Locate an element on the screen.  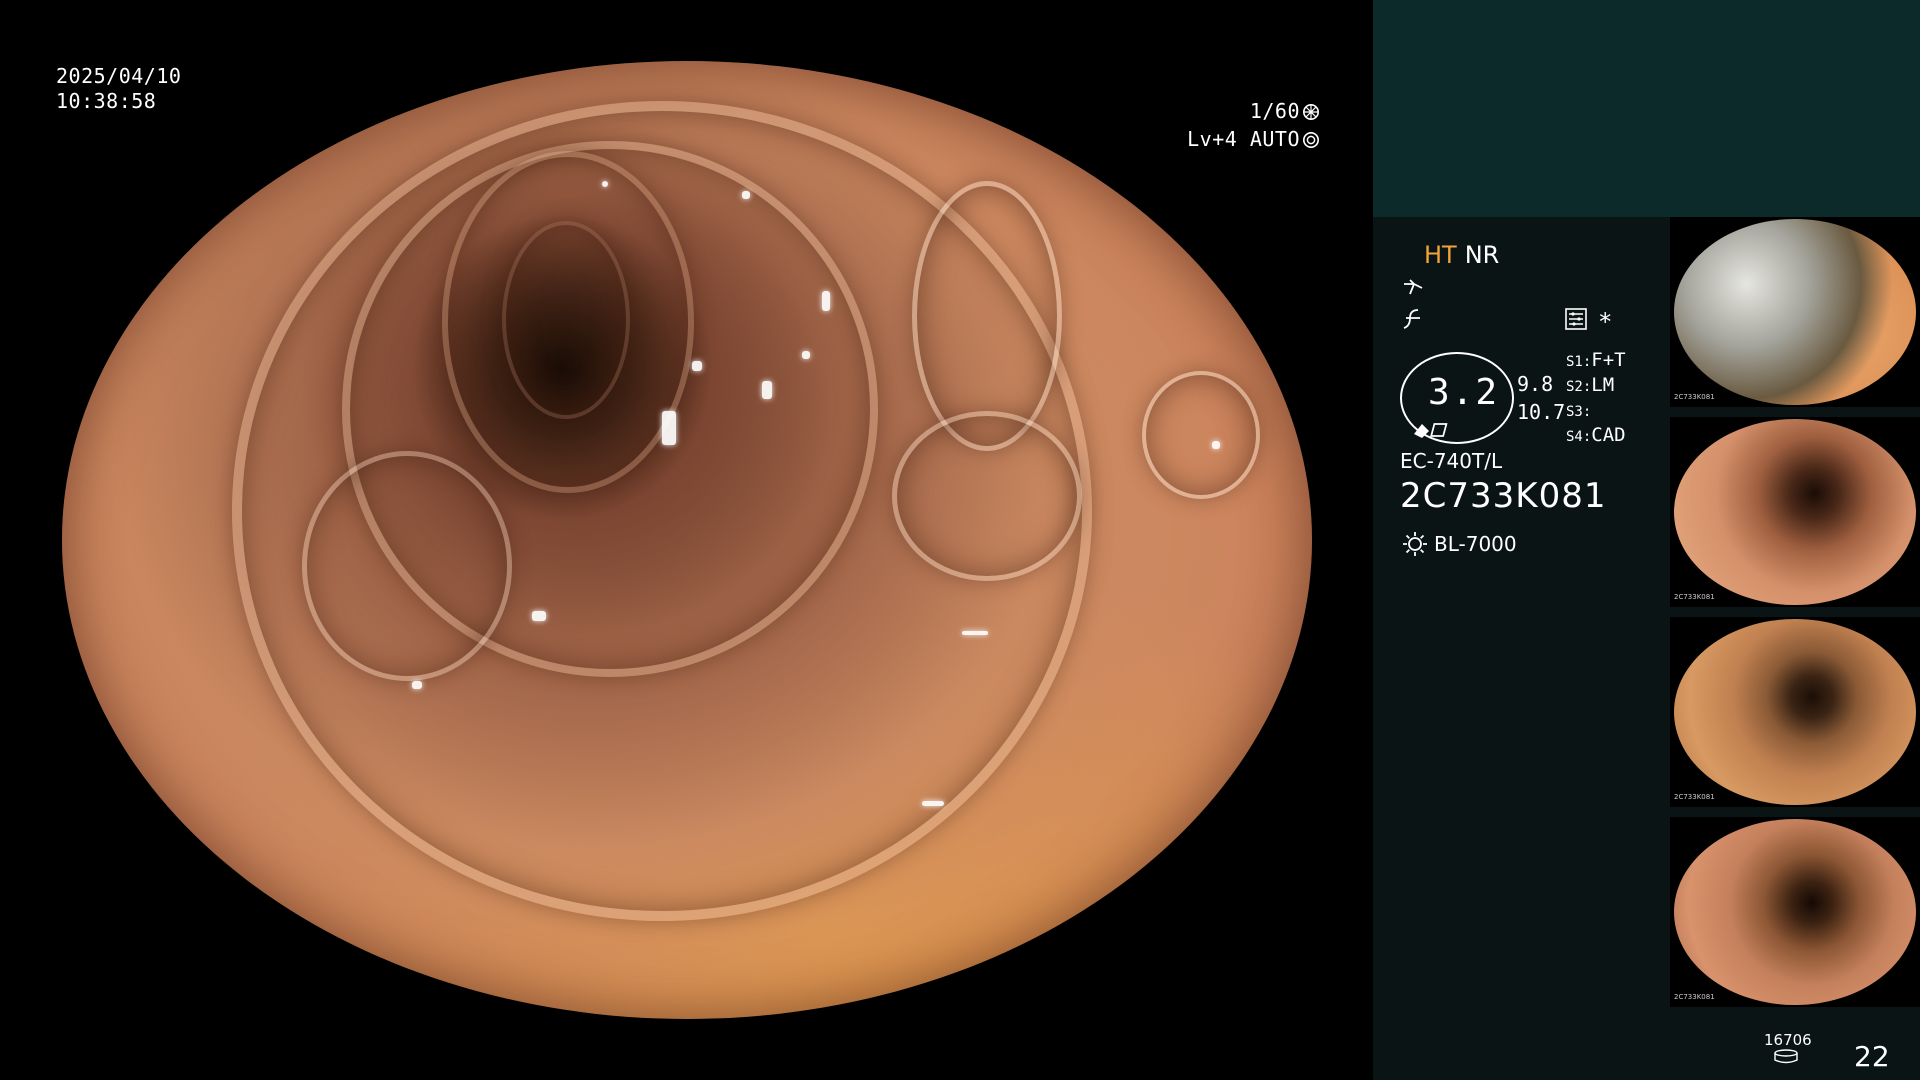
frame-mask-bottom is located at coordinates (686, 1049).